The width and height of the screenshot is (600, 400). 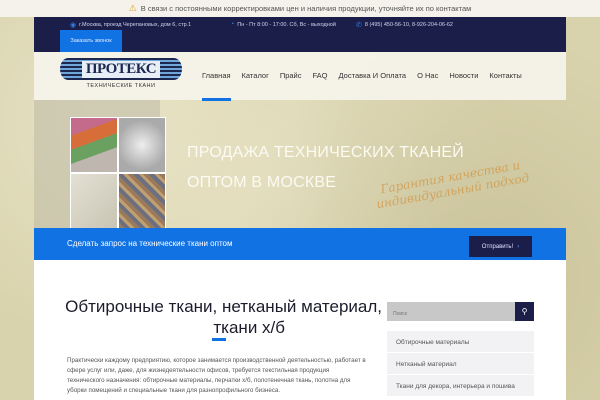 What do you see at coordinates (326, 152) in the screenshot?
I see `hero-line-1: ПРОДАЖА ТЕХНИЧЕСКИХ ТКАНЕЙ` at bounding box center [326, 152].